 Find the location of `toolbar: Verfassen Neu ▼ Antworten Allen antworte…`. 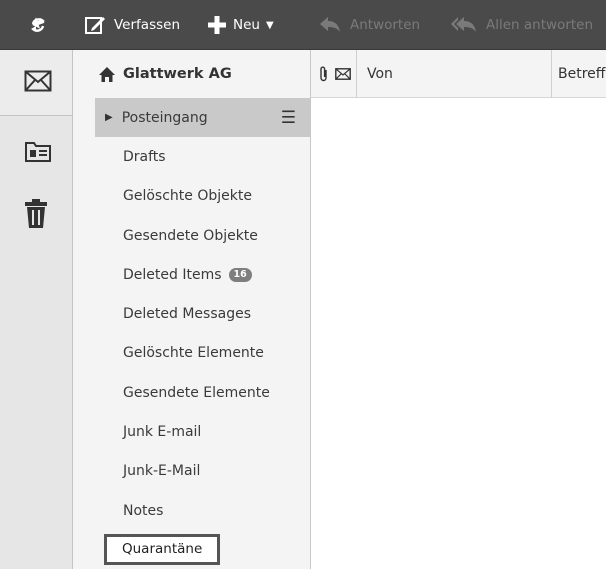

toolbar: Verfassen Neu ▼ Antworten Allen antworte… is located at coordinates (303, 25).